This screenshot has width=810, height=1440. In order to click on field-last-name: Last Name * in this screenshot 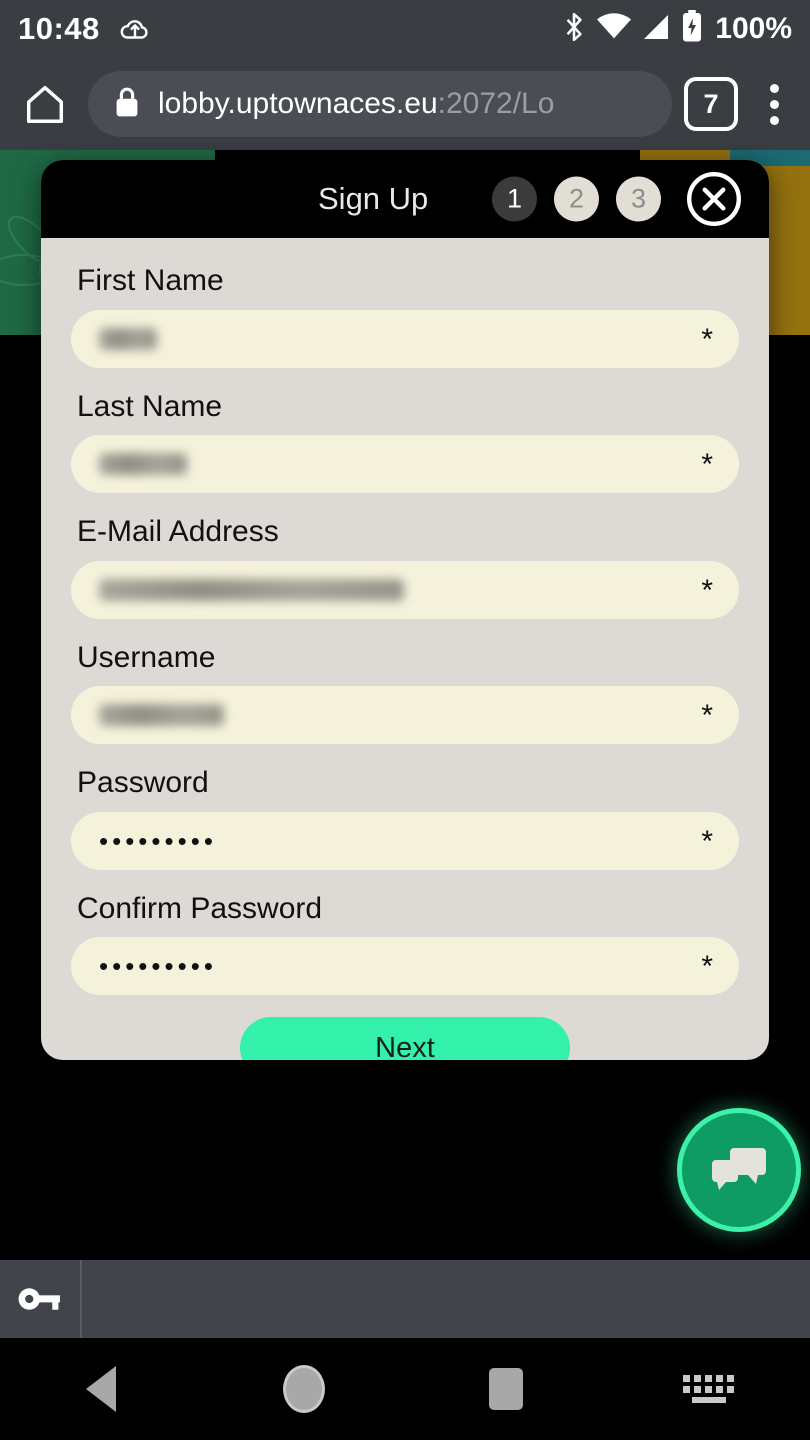, I will do `click(405, 441)`.